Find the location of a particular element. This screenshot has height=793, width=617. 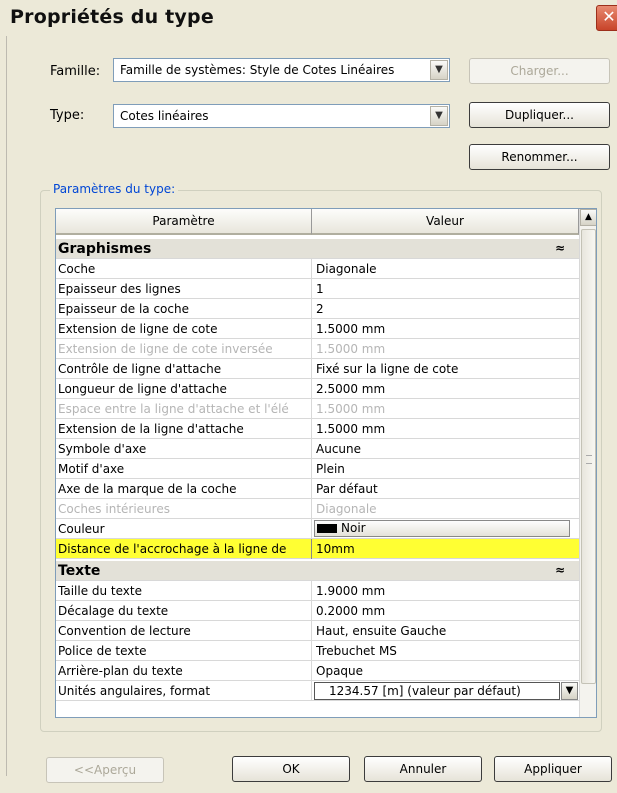

vertical-scrollbar: ▲ is located at coordinates (587, 463).